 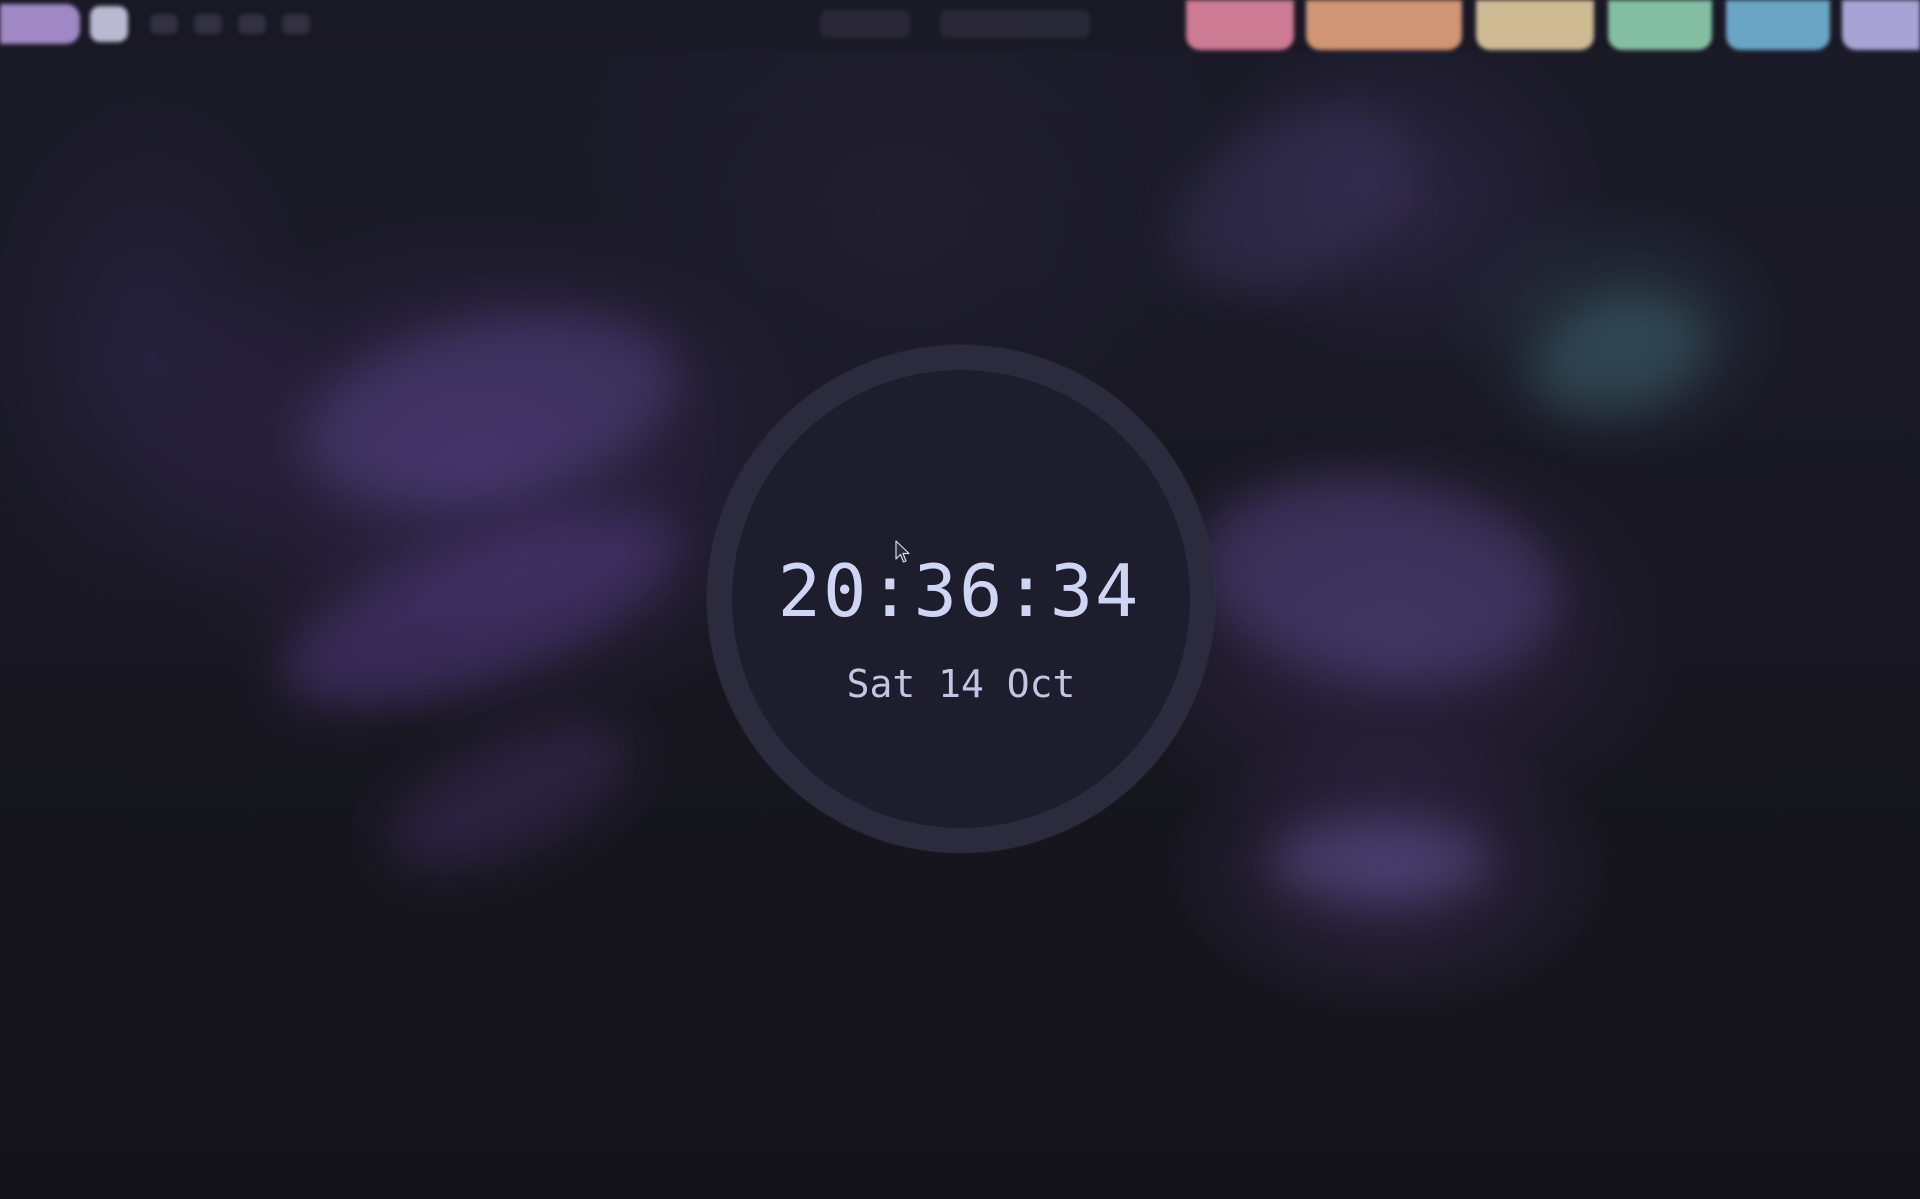 I want to click on top-bar, so click(x=960, y=25).